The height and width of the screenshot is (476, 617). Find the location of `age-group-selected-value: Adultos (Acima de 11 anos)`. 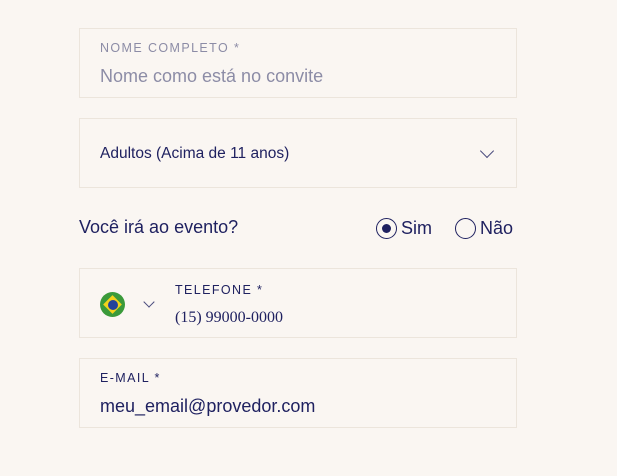

age-group-selected-value: Adultos (Acima de 11 anos) is located at coordinates (195, 153).